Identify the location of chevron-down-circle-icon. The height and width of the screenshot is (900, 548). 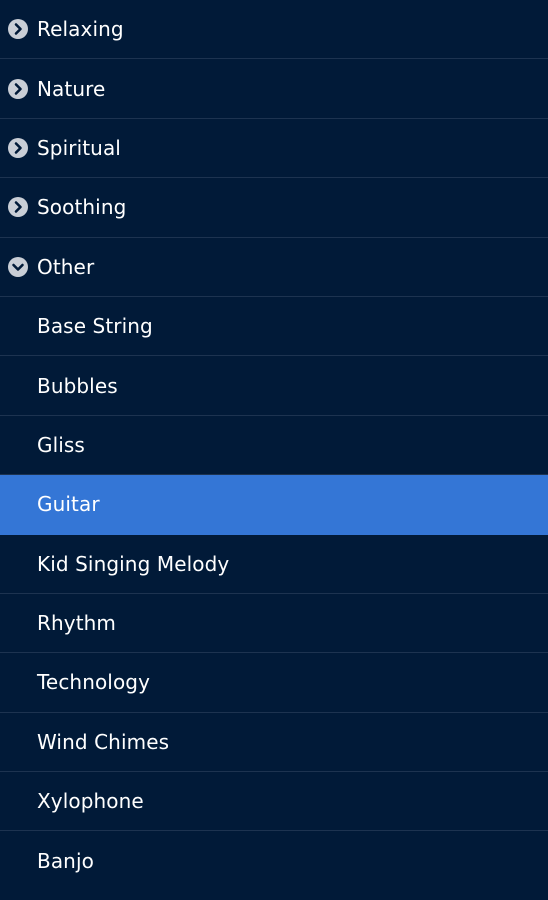
(18, 267).